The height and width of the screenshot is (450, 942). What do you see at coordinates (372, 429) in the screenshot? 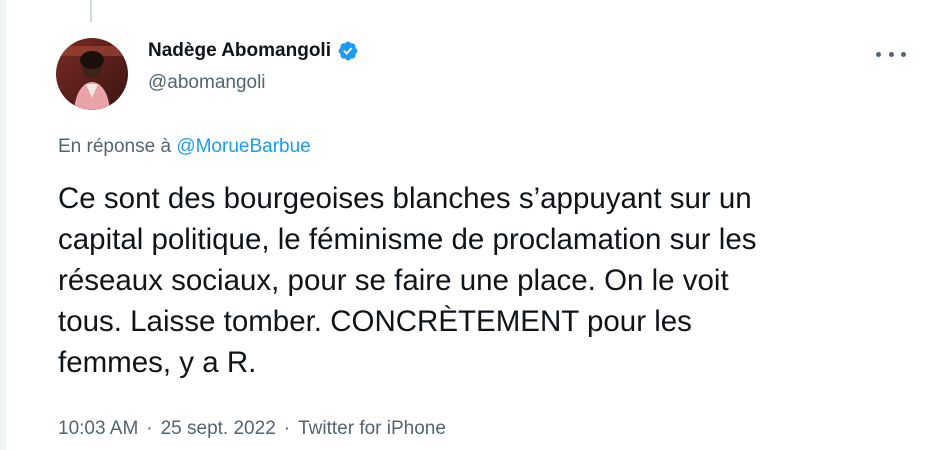
I see `tweet-source: Twitter for iPhone` at bounding box center [372, 429].